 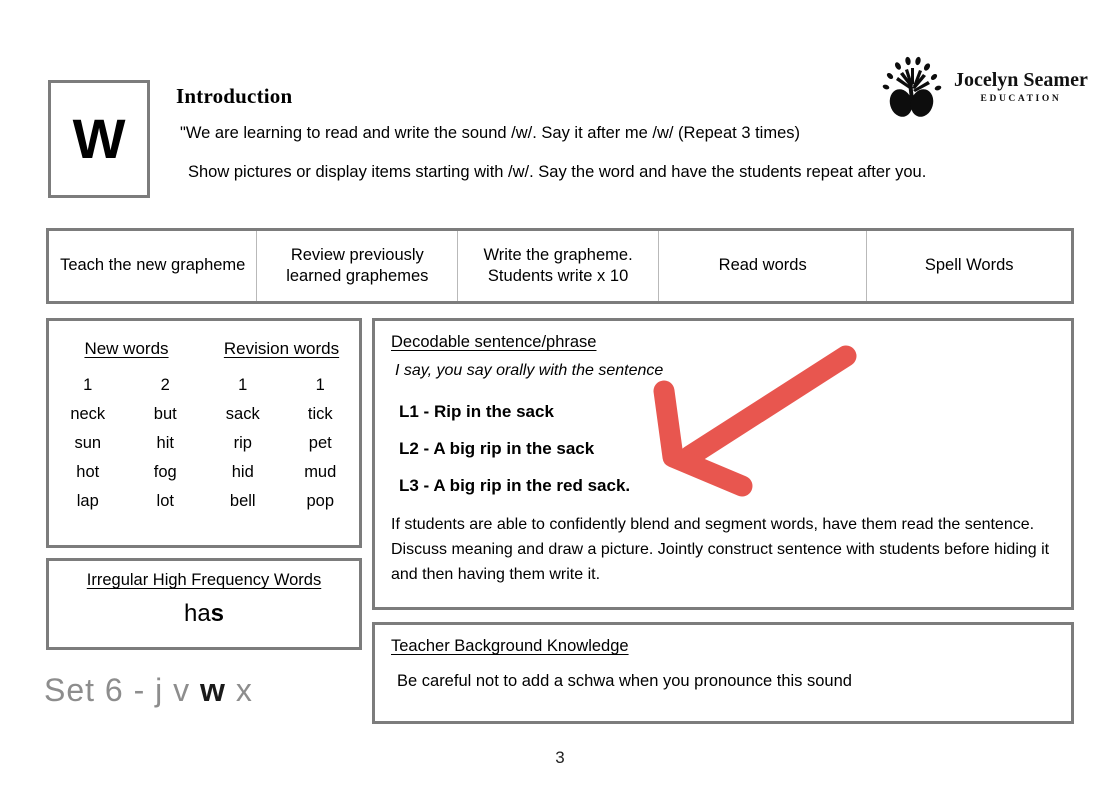 I want to click on irregular-word-bold: s, so click(x=217, y=613).